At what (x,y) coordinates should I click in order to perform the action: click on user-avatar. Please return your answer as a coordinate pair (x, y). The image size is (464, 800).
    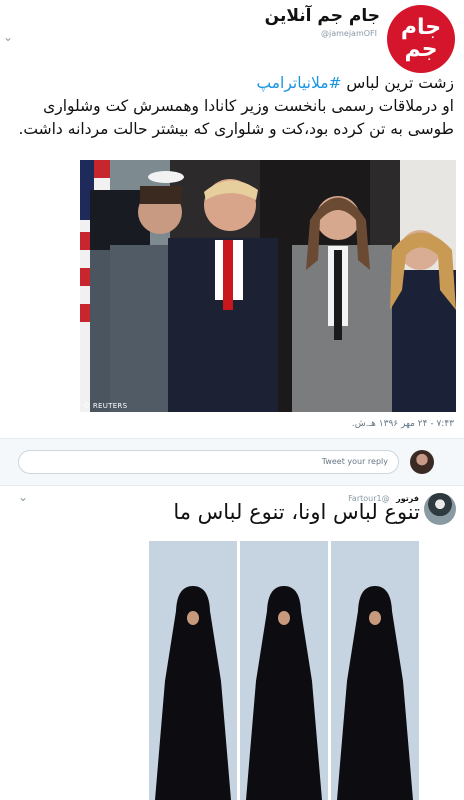
    Looking at the image, I should click on (422, 462).